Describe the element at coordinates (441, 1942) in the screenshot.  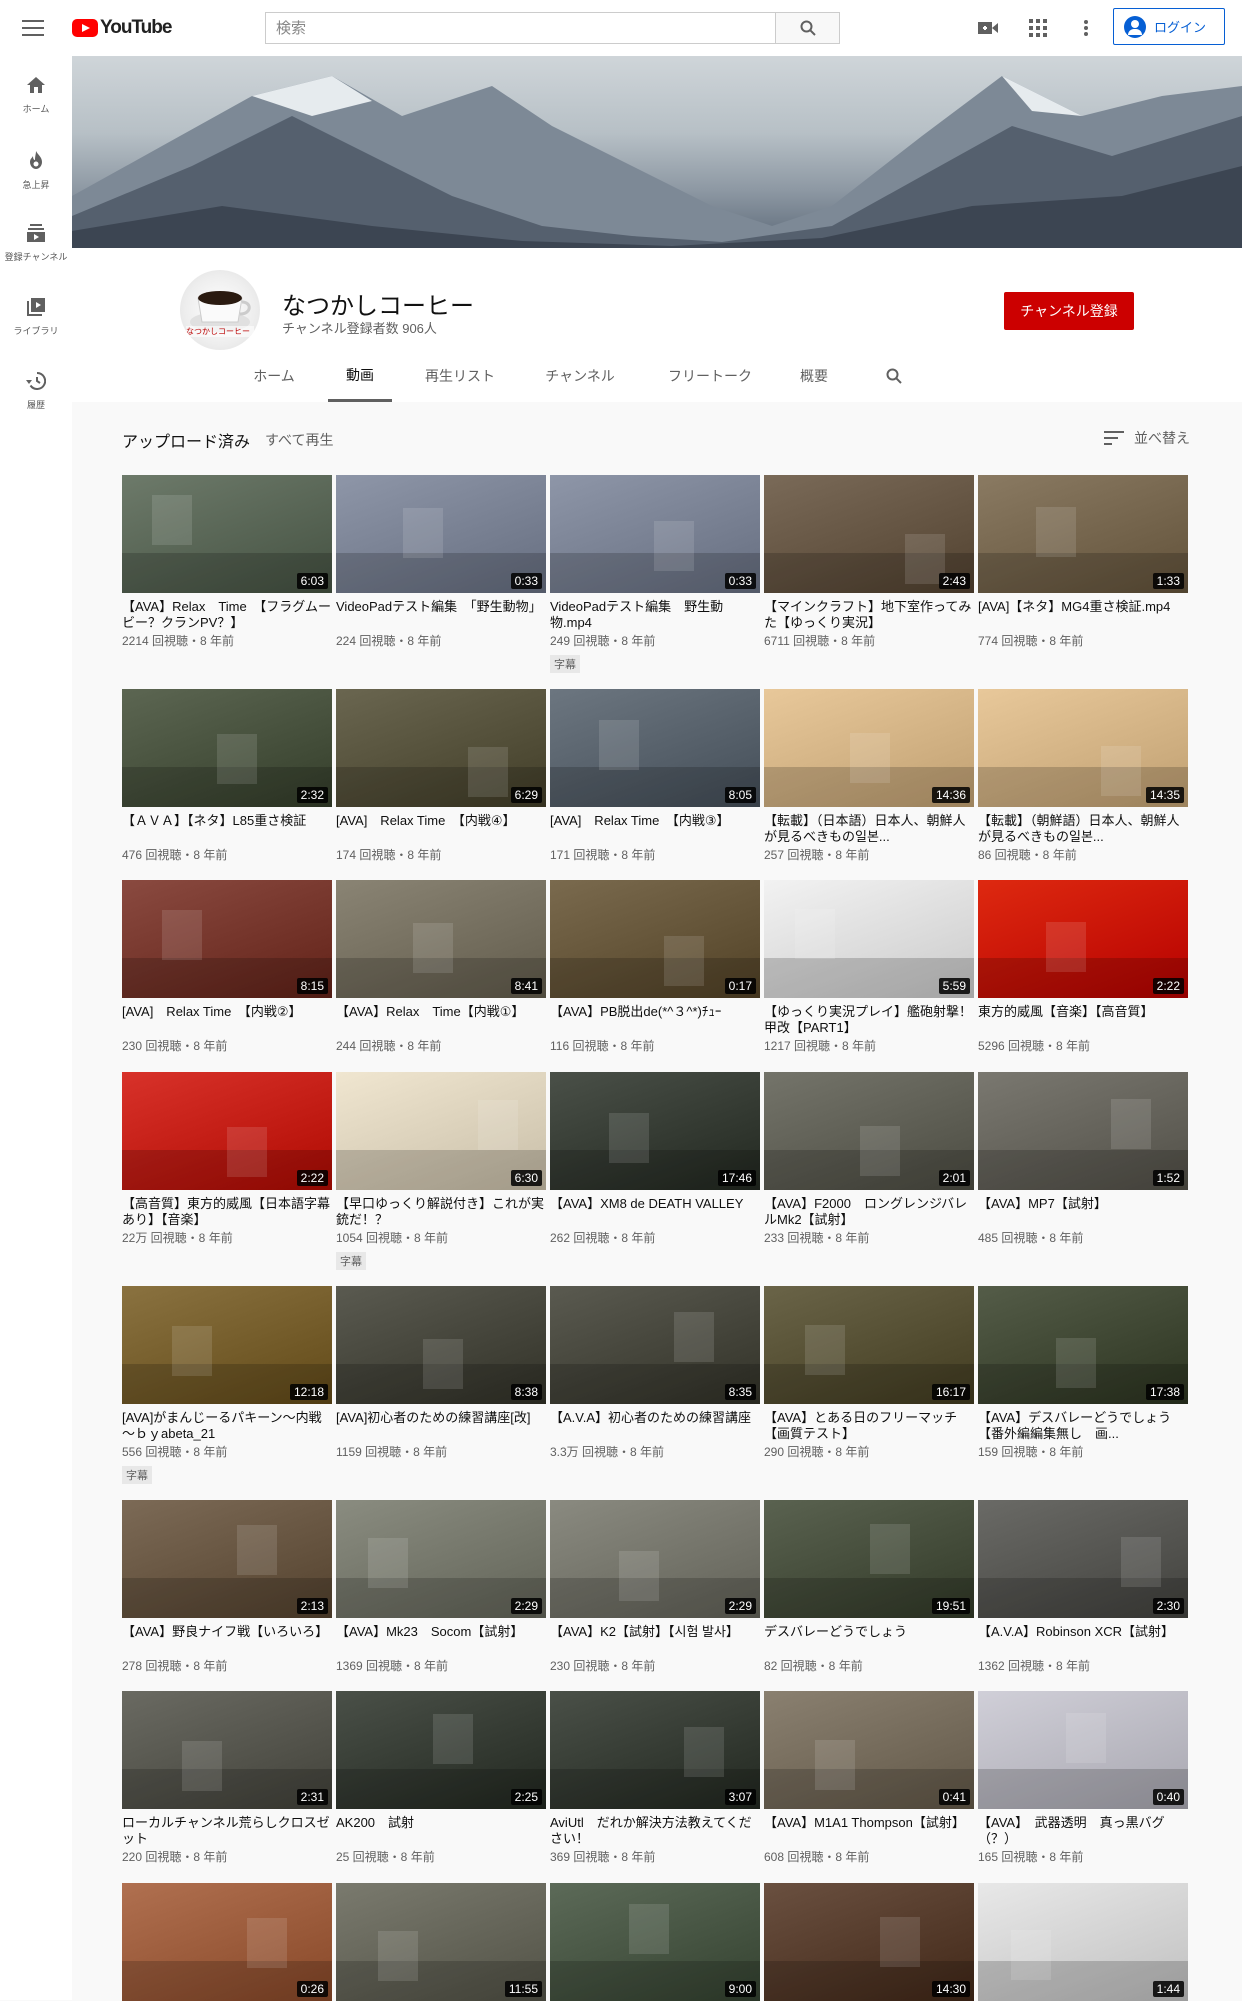
I see `video-thumbnail: 11:55` at that location.